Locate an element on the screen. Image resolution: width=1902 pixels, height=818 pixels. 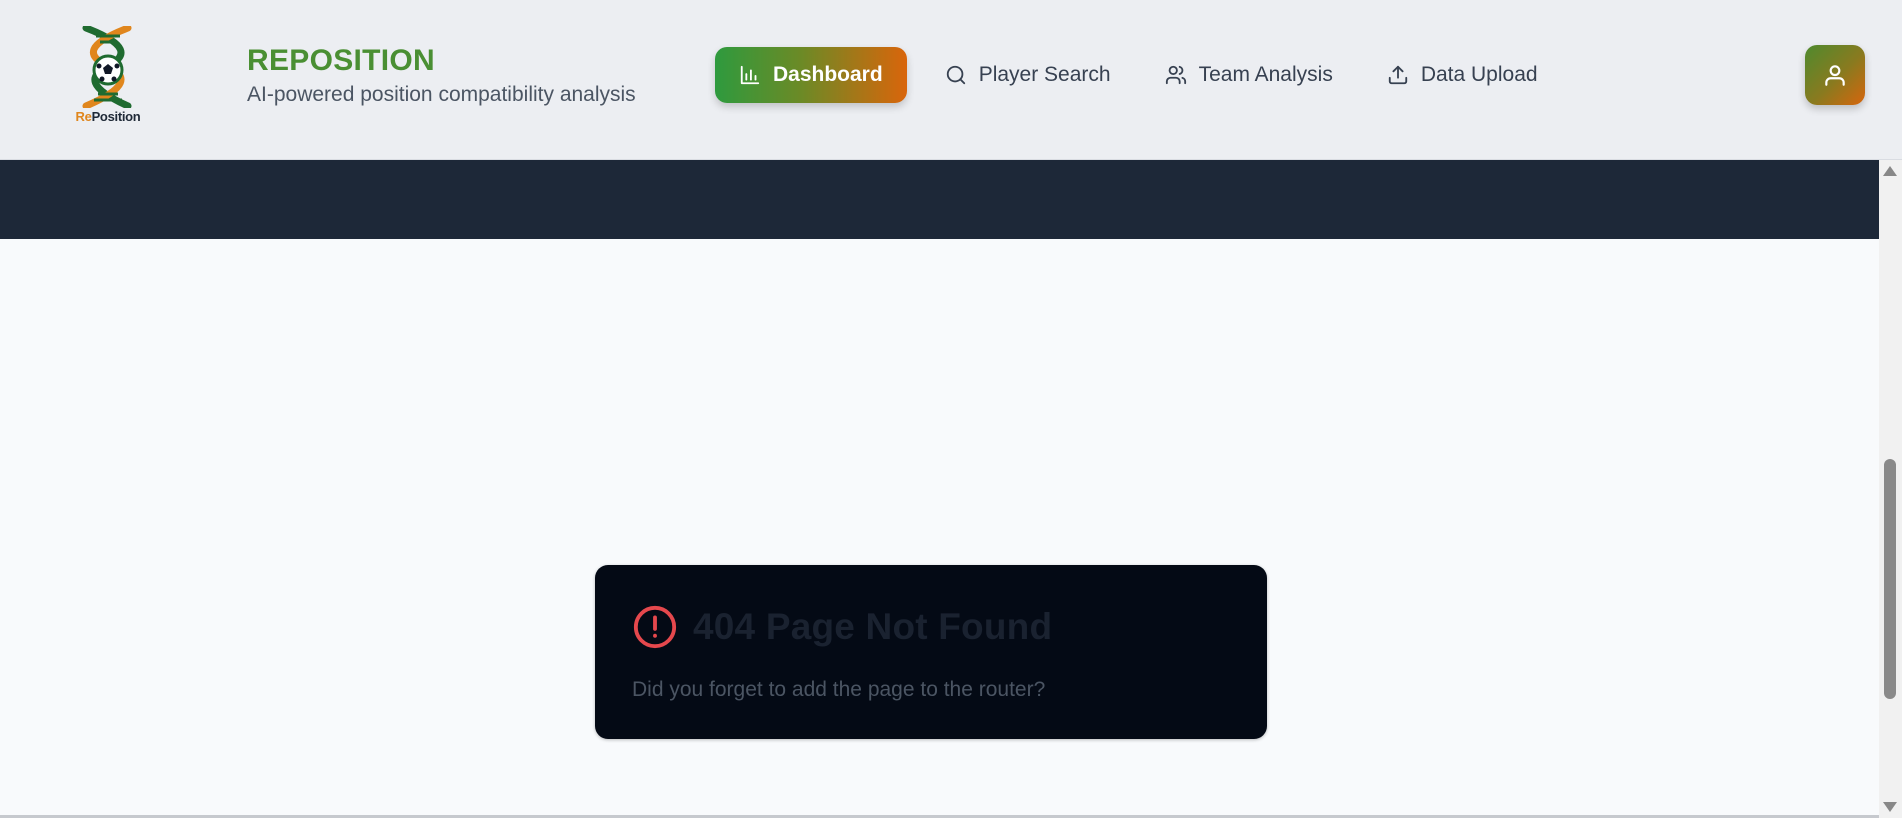
bar-chart-icon is located at coordinates (750, 75).